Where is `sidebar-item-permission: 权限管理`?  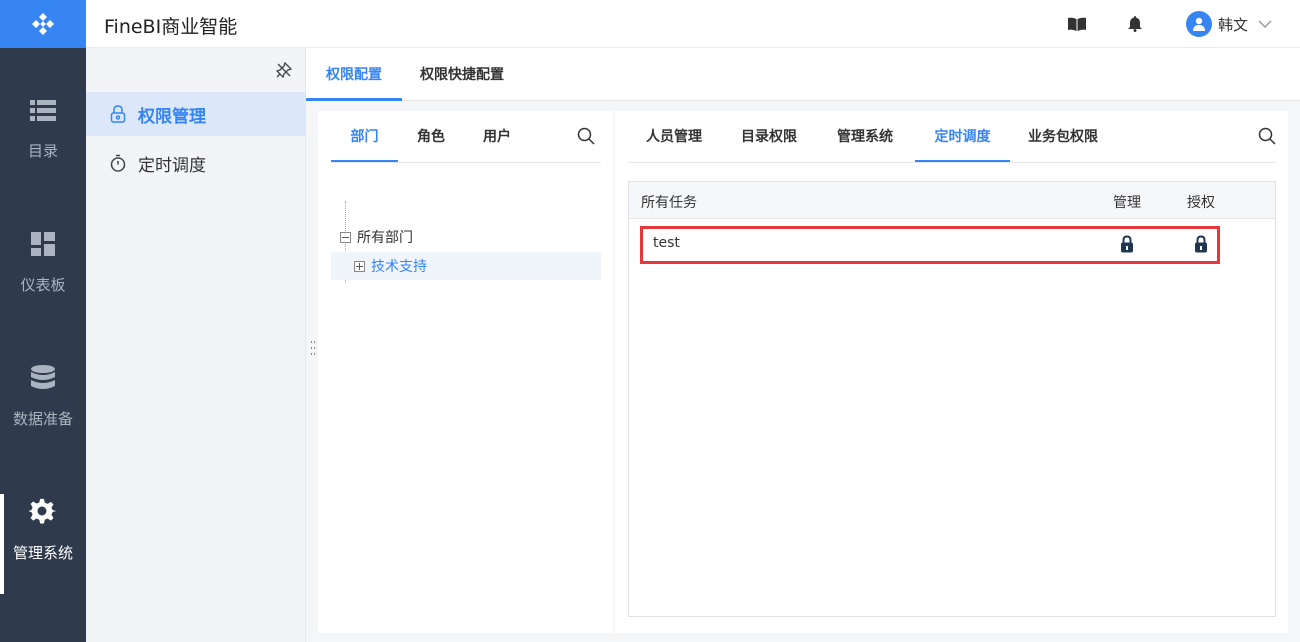
sidebar-item-permission: 权限管理 is located at coordinates (196, 114).